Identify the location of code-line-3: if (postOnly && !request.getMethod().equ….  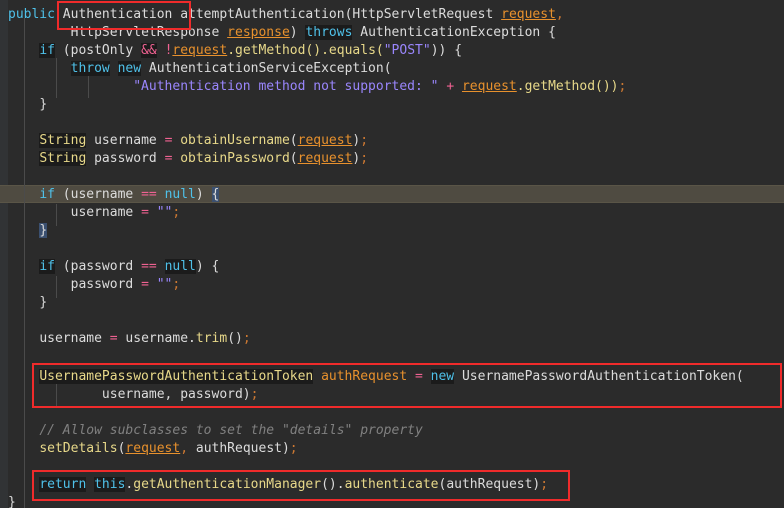
(235, 51).